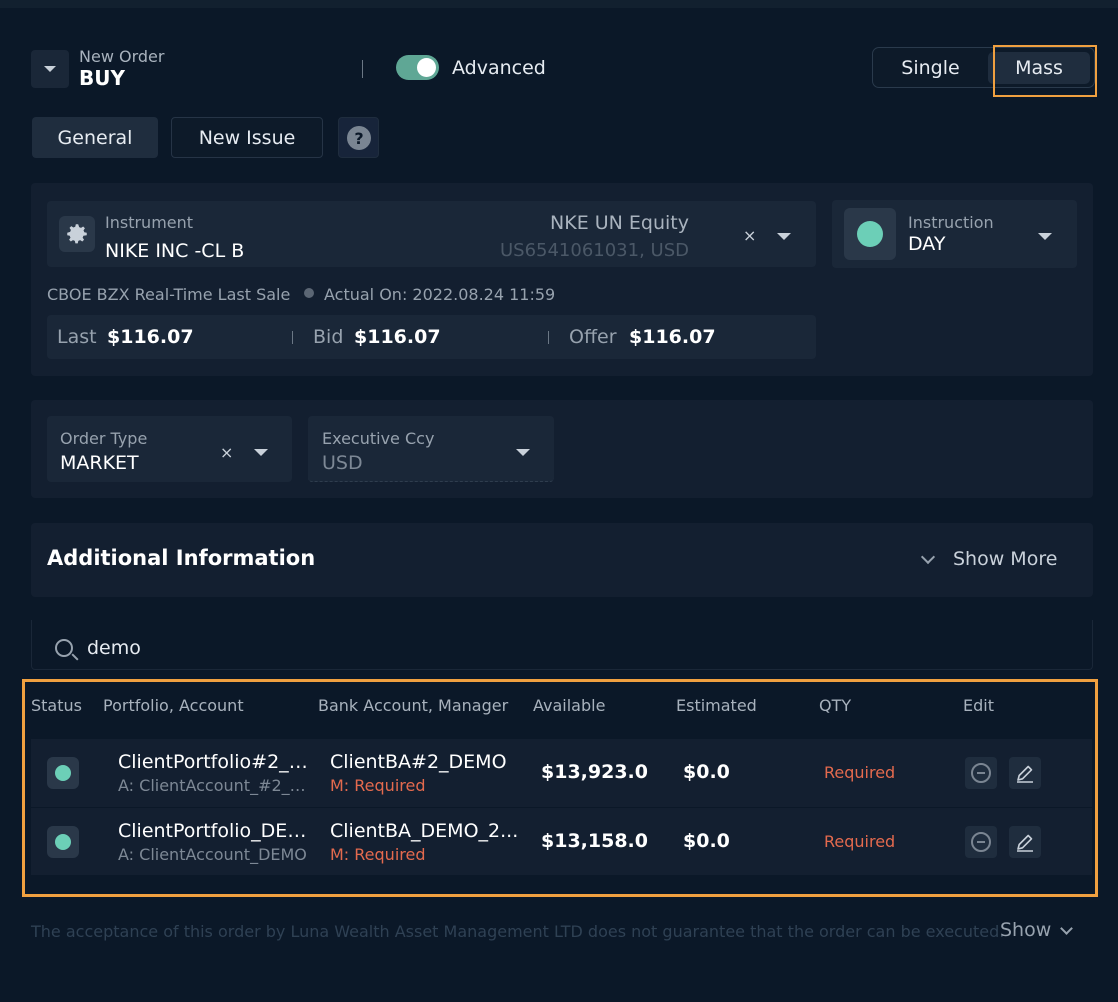  I want to click on order-type-value: MARKET, so click(99, 463).